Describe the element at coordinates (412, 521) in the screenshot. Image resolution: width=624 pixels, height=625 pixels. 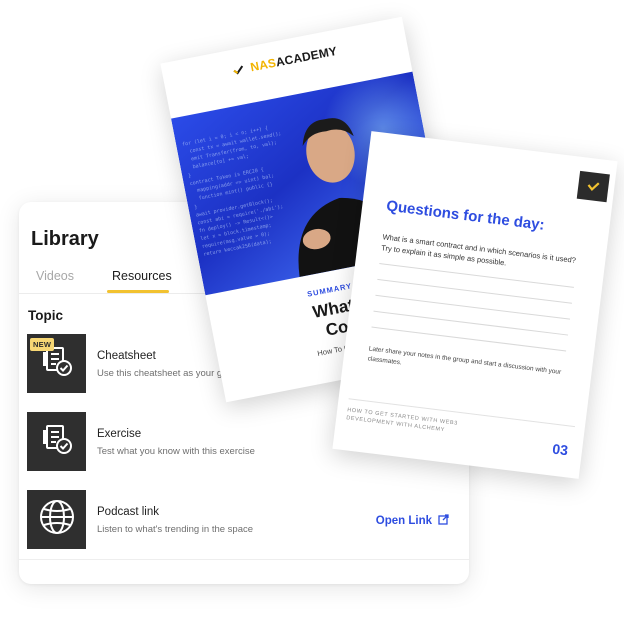
I see `open-link-button: Open Link` at that location.